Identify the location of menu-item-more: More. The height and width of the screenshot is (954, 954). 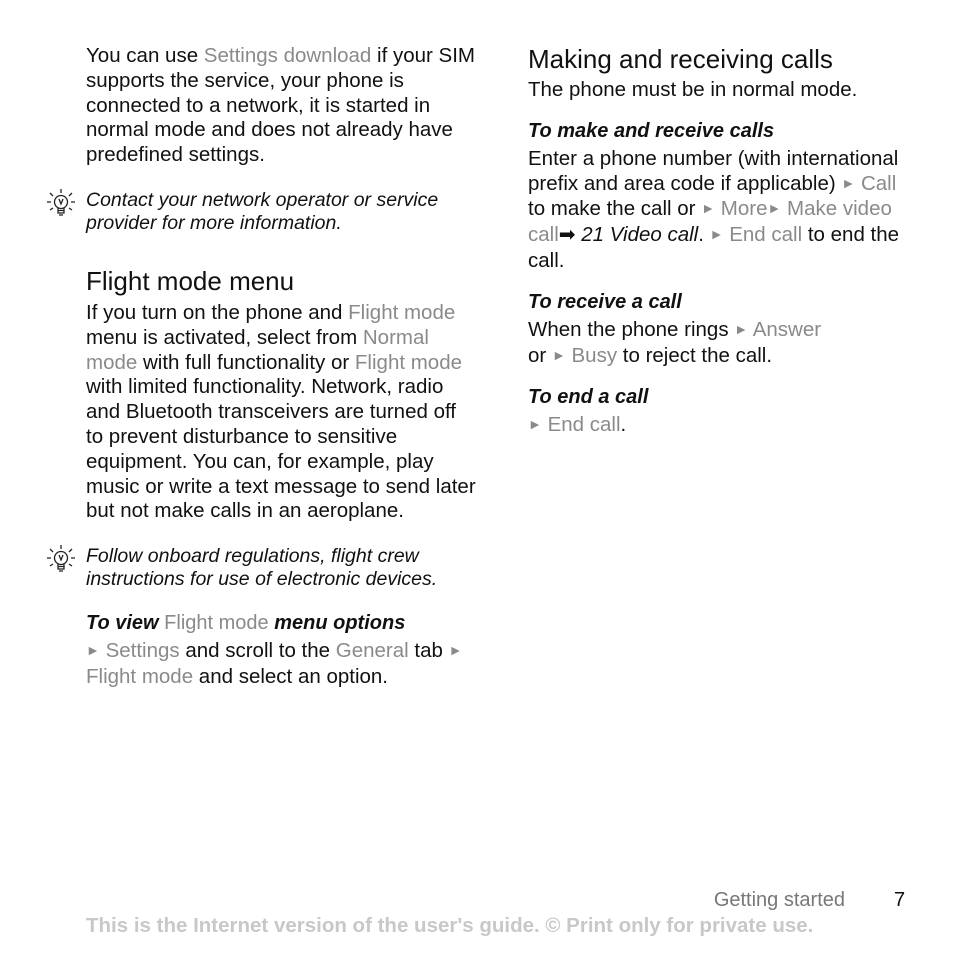
(744, 209).